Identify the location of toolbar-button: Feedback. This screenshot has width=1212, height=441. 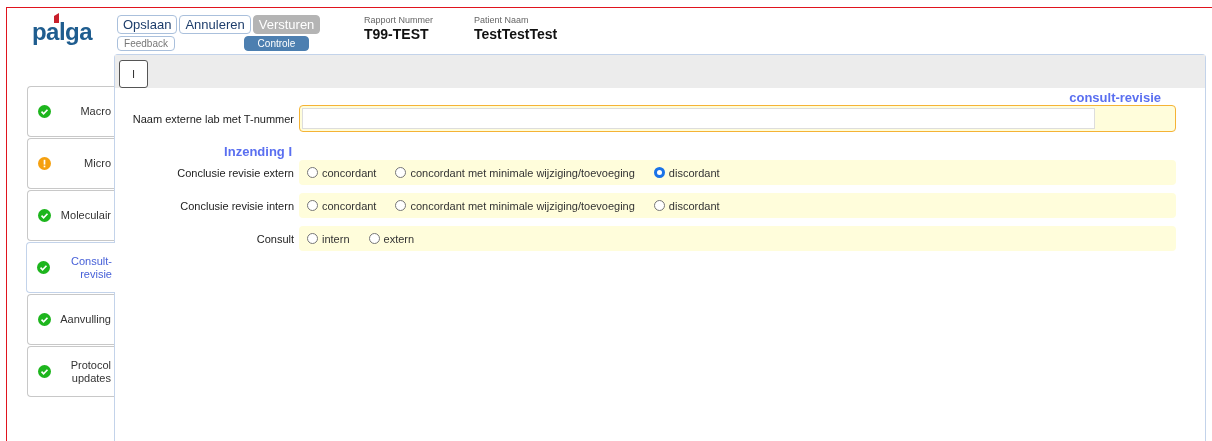
(146, 43).